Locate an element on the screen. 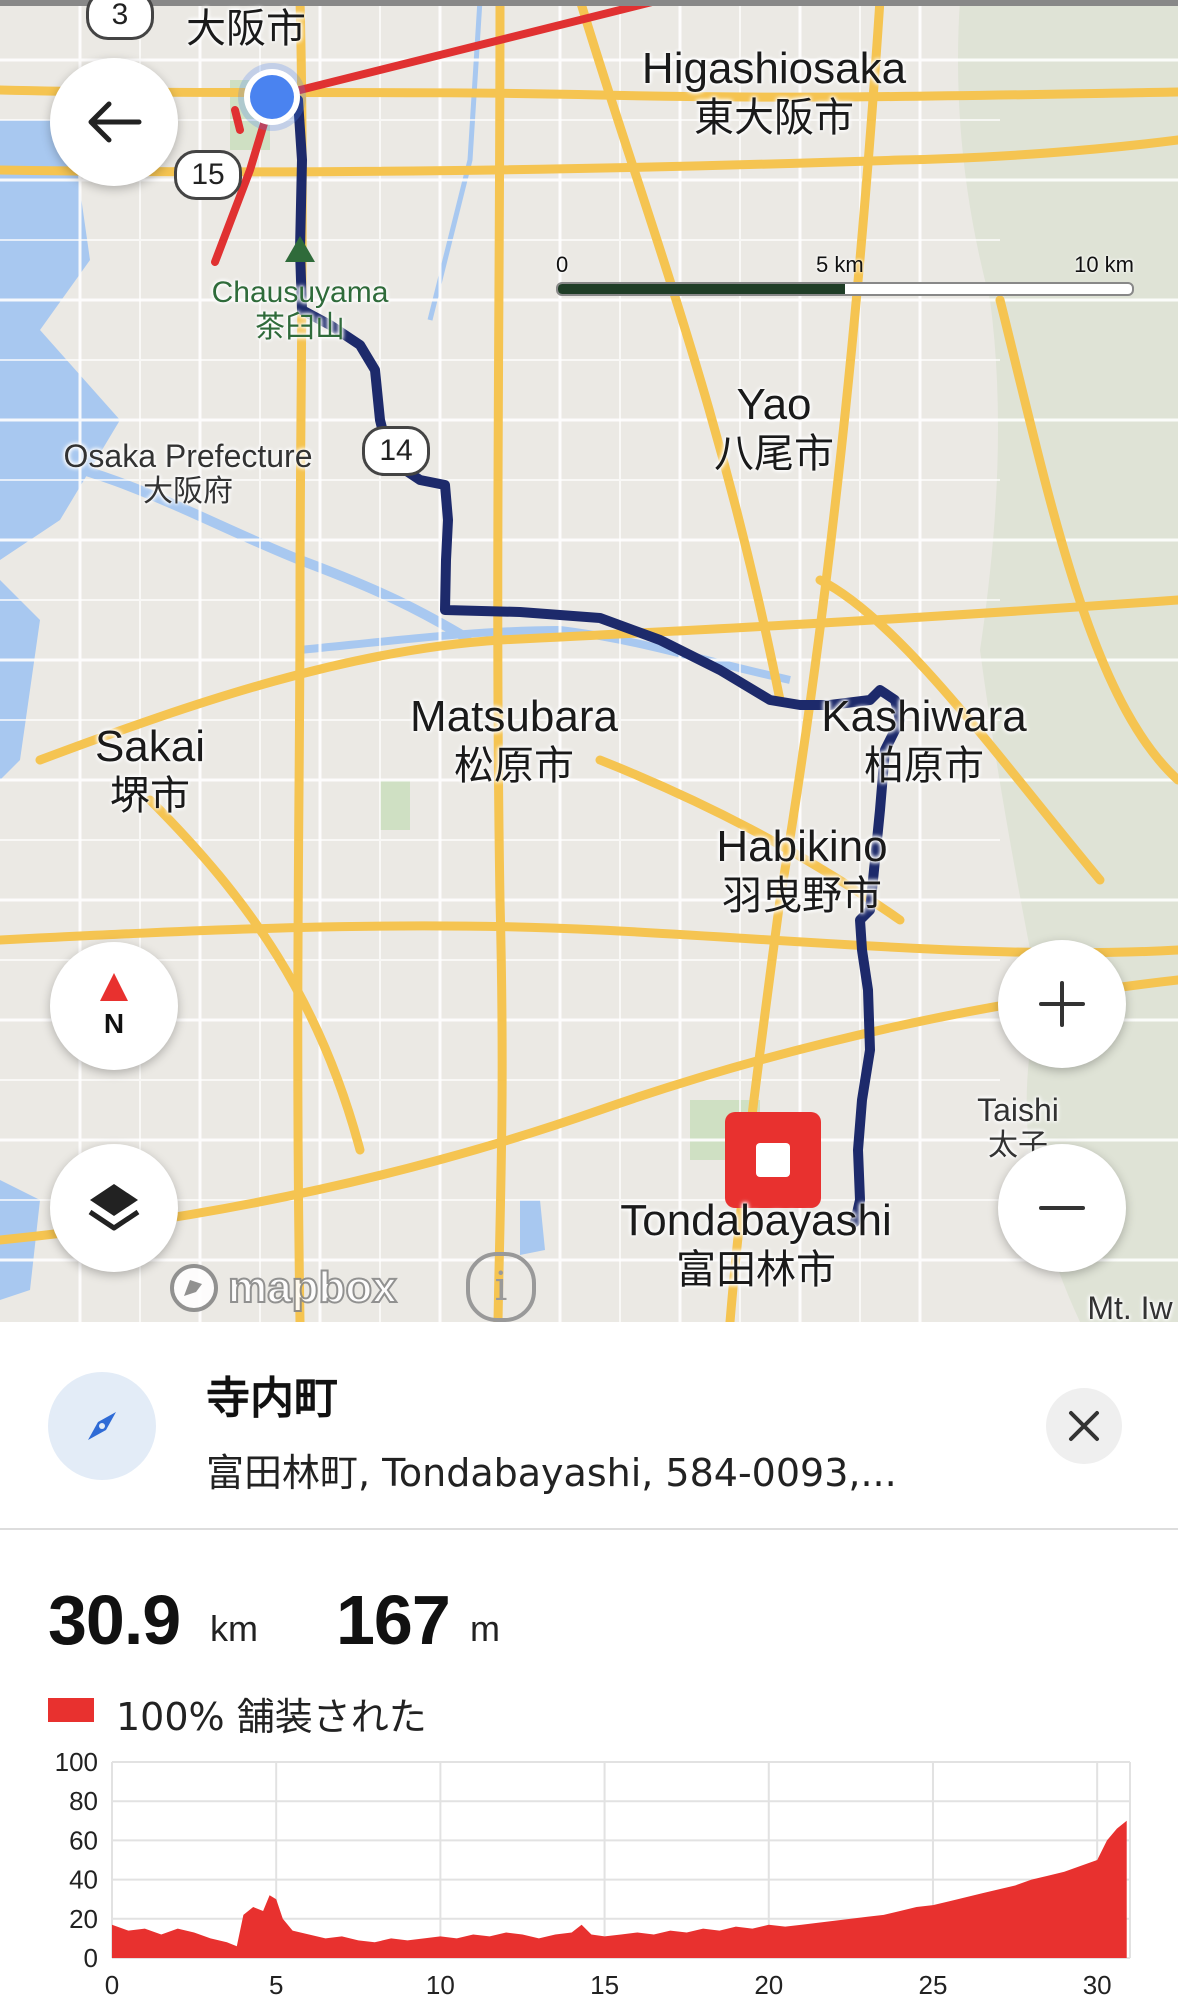 The image size is (1178, 2012). map-label-matsubara: Matsubara 松原市 is located at coordinates (514, 740).